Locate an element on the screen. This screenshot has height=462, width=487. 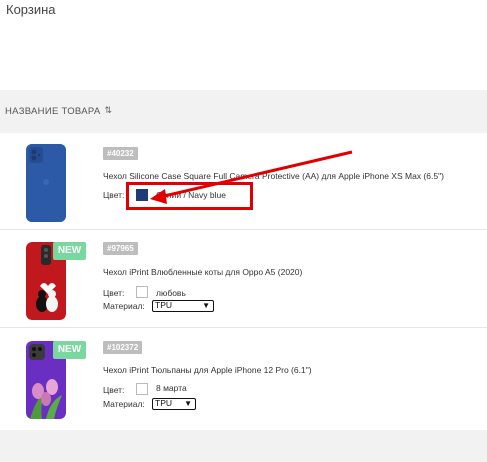
phone-case-icon is located at coordinates (46, 183).